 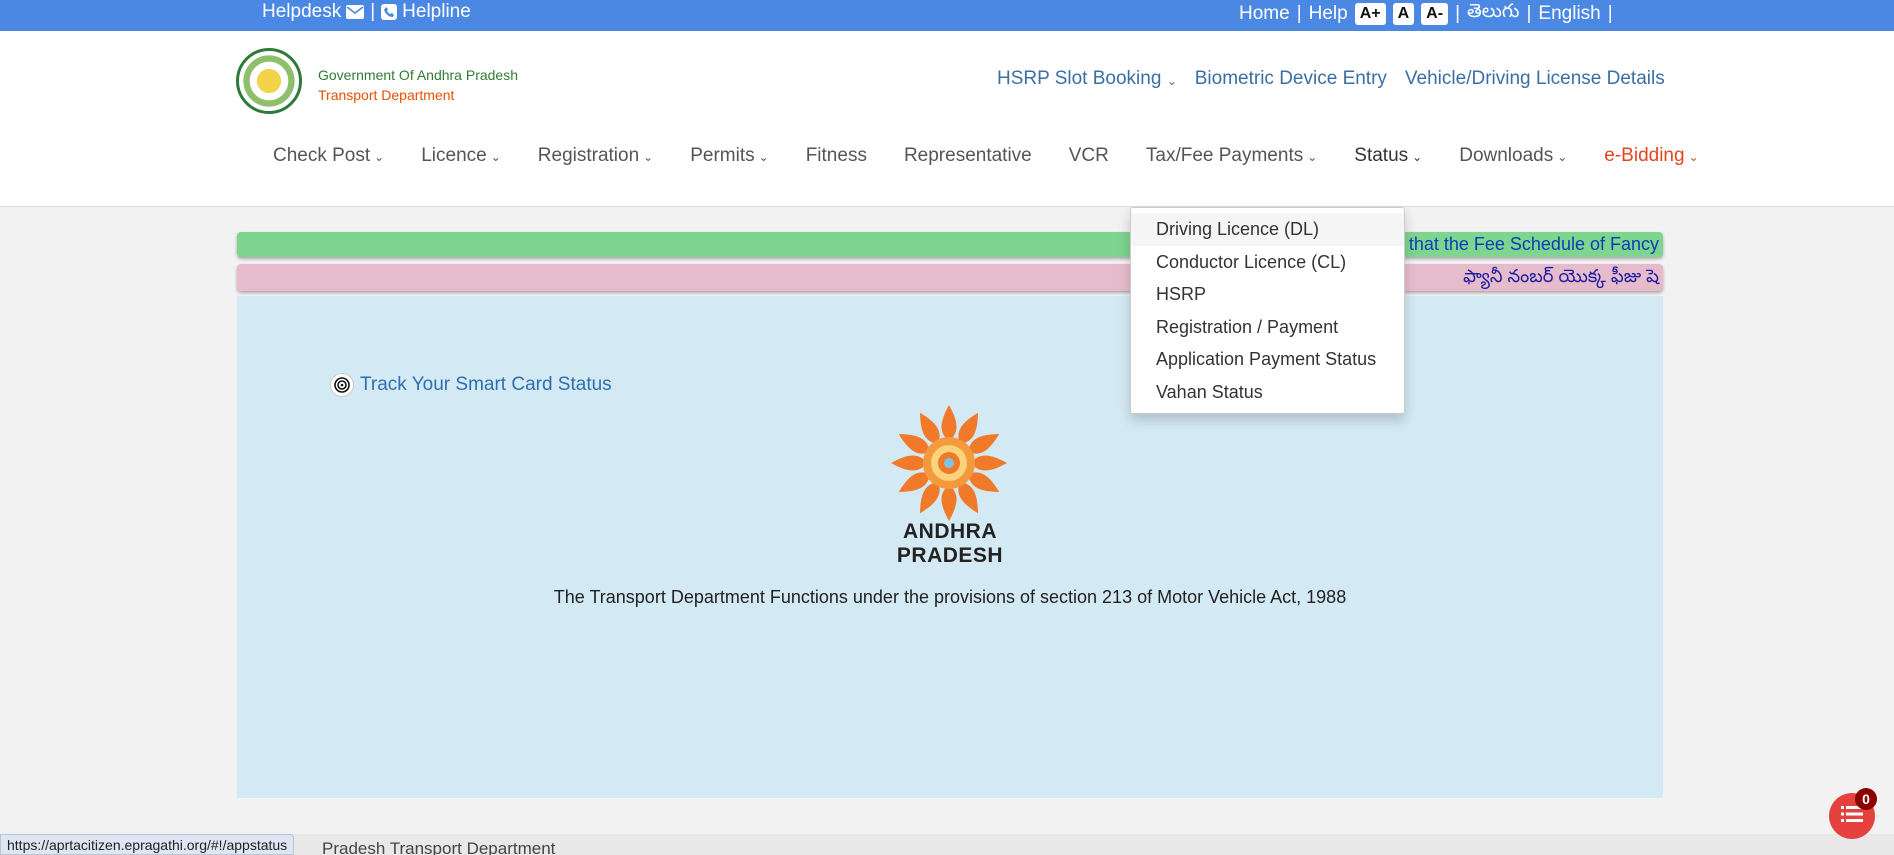 What do you see at coordinates (461, 156) in the screenshot?
I see `nav-licence: Licence ⌄` at bounding box center [461, 156].